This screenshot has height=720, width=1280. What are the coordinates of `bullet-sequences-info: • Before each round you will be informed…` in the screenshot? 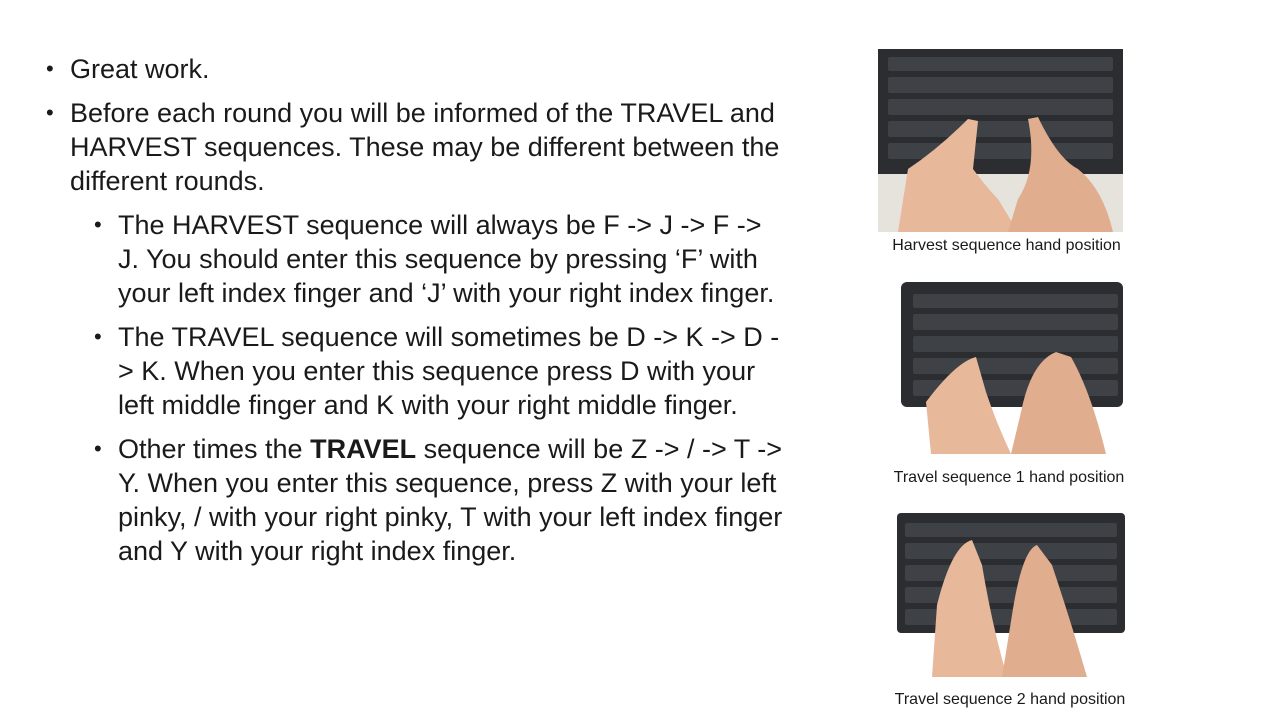 It's located at (416, 147).